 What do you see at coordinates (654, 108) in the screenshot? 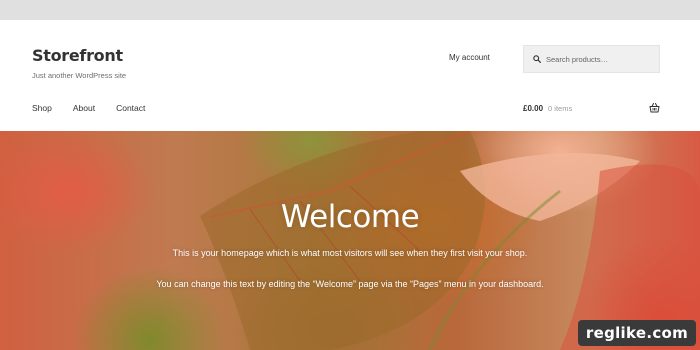
I see `shopping-basket-icon` at bounding box center [654, 108].